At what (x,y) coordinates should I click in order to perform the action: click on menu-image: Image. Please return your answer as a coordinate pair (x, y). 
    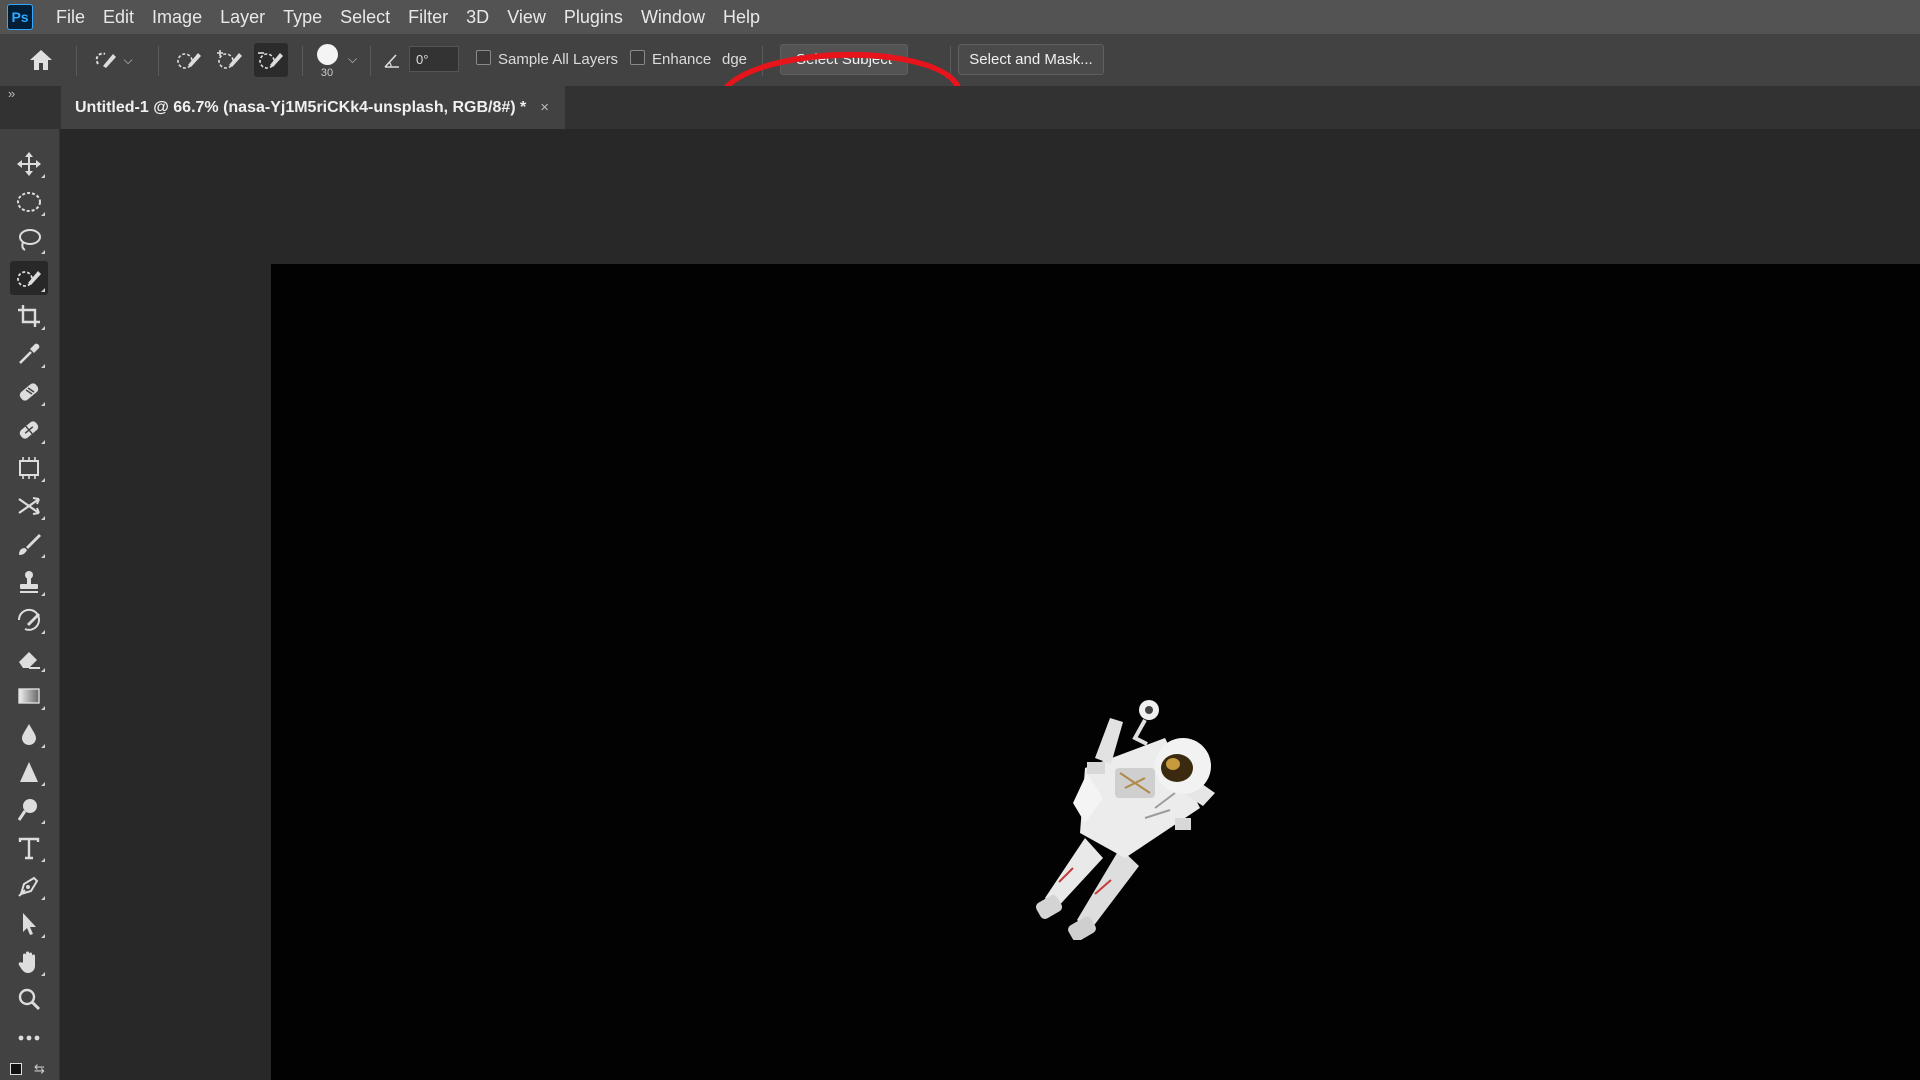
    Looking at the image, I should click on (177, 17).